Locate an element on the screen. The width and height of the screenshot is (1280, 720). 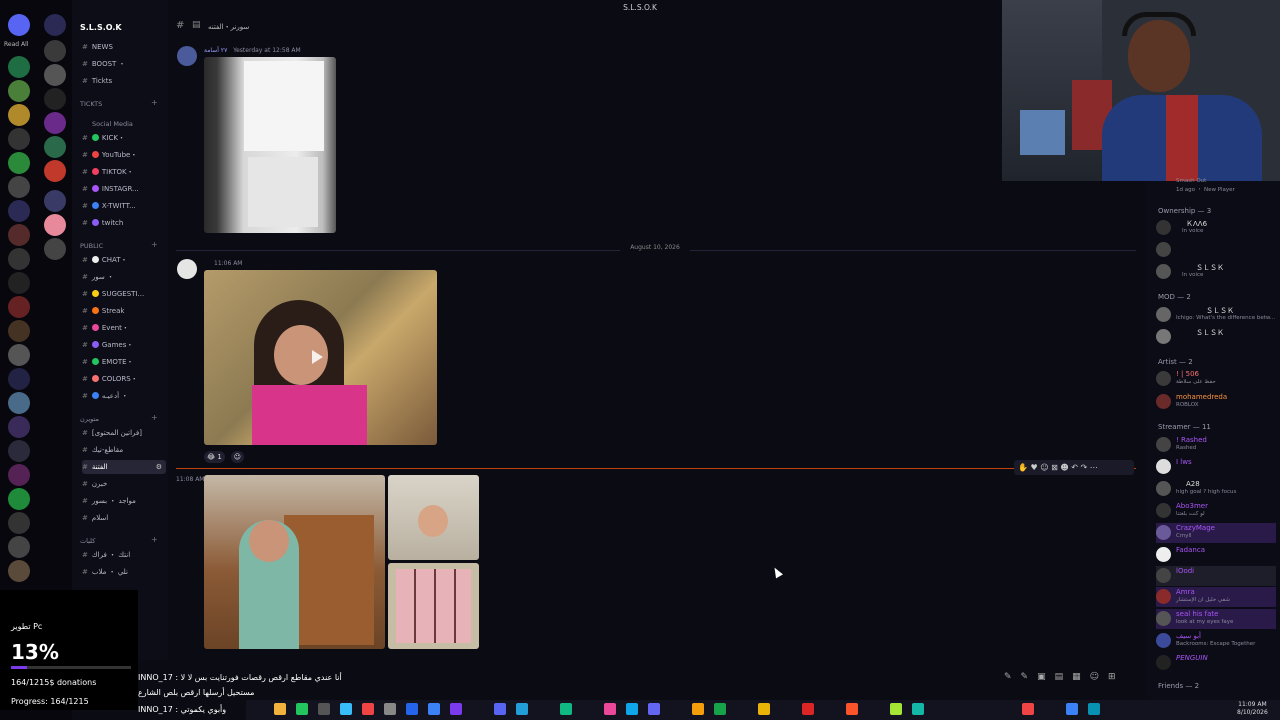
member-row: I lws is located at coordinates (1216, 467).